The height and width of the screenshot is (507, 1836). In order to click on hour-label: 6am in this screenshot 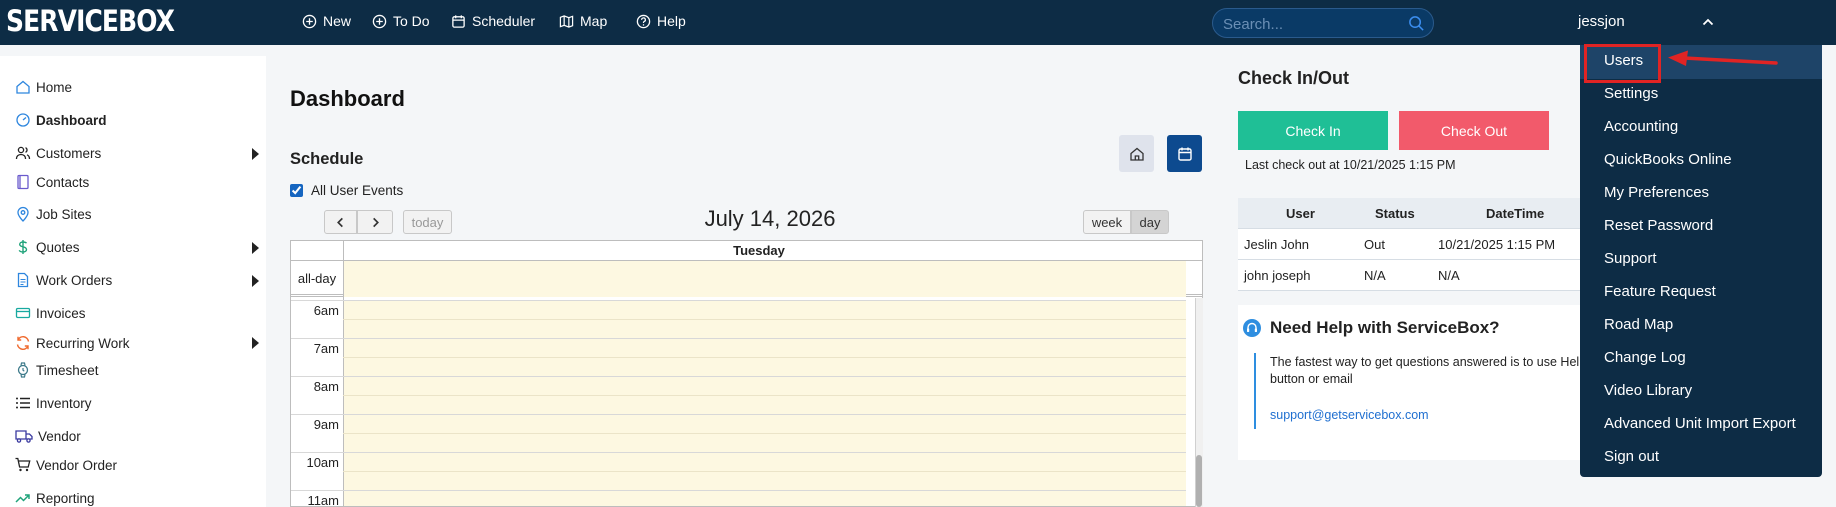, I will do `click(326, 310)`.